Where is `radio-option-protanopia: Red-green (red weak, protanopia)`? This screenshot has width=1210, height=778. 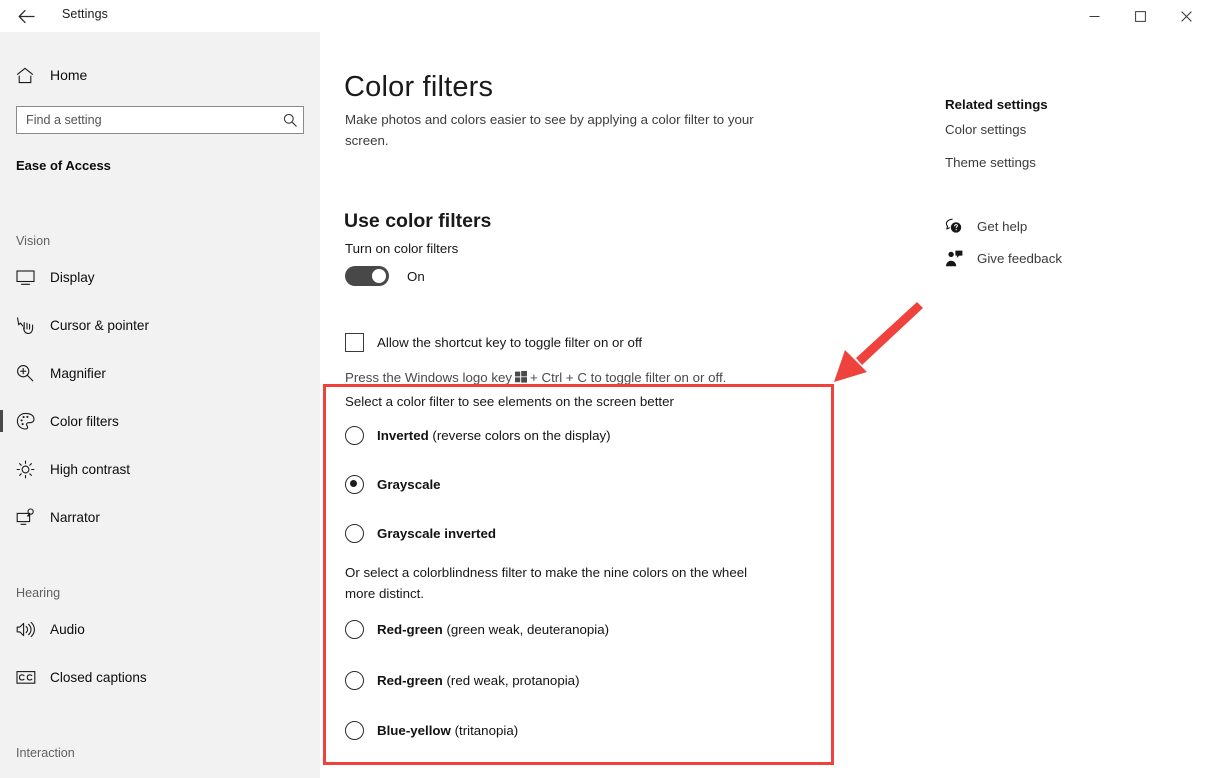
radio-option-protanopia: Red-green (red weak, protanopia) is located at coordinates (462, 680).